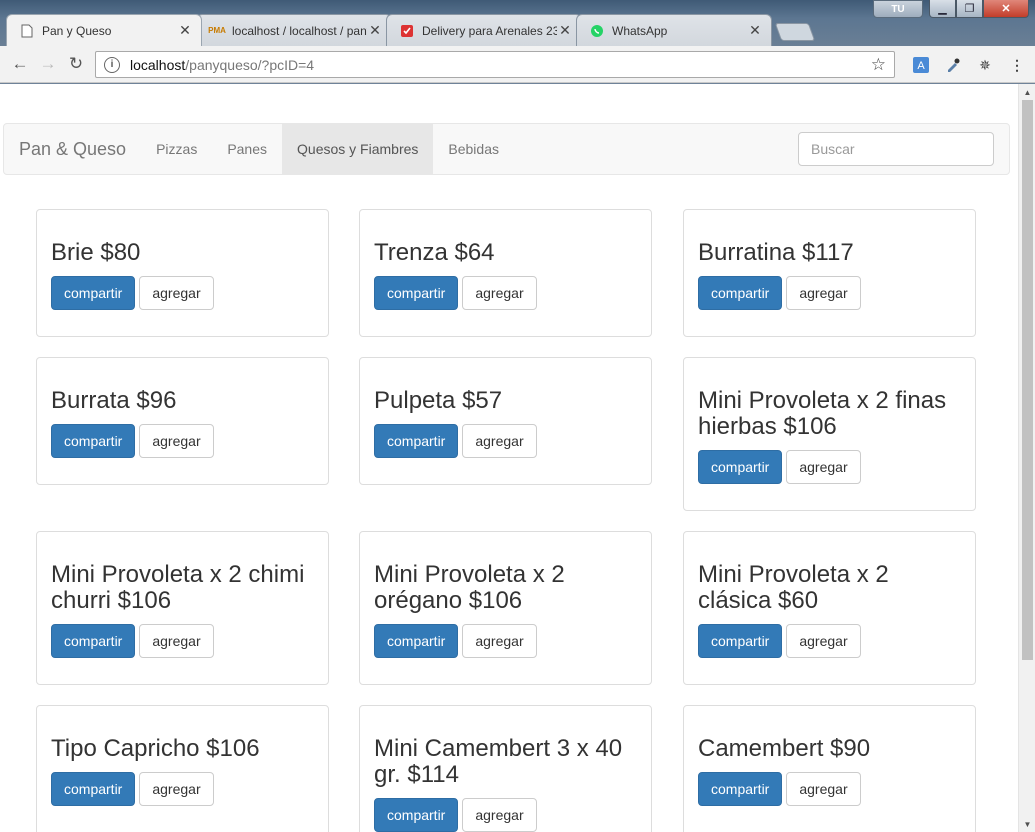  Describe the element at coordinates (1006, 9) in the screenshot. I see `close-window-button: ✕` at that location.